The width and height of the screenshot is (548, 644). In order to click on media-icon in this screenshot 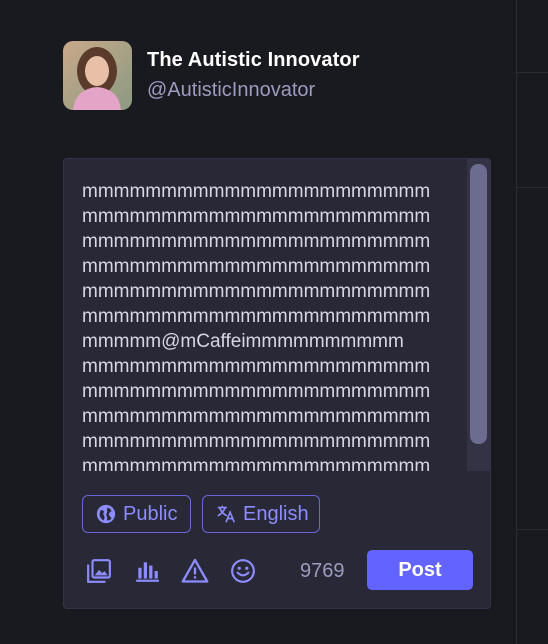, I will do `click(99, 571)`.